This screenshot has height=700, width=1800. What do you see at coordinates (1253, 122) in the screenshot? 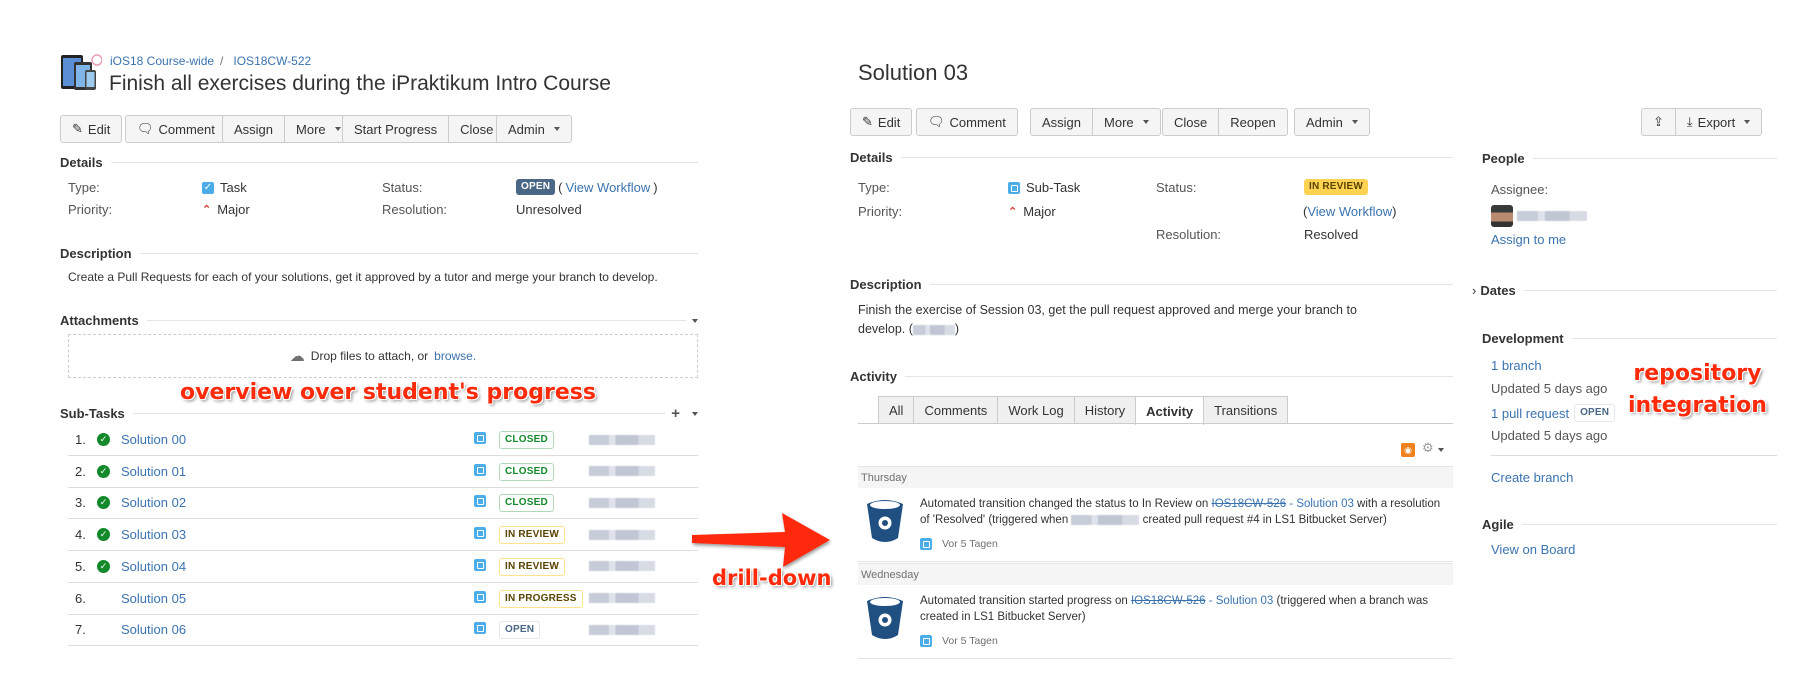
I see `reopen-button: Reopen` at bounding box center [1253, 122].